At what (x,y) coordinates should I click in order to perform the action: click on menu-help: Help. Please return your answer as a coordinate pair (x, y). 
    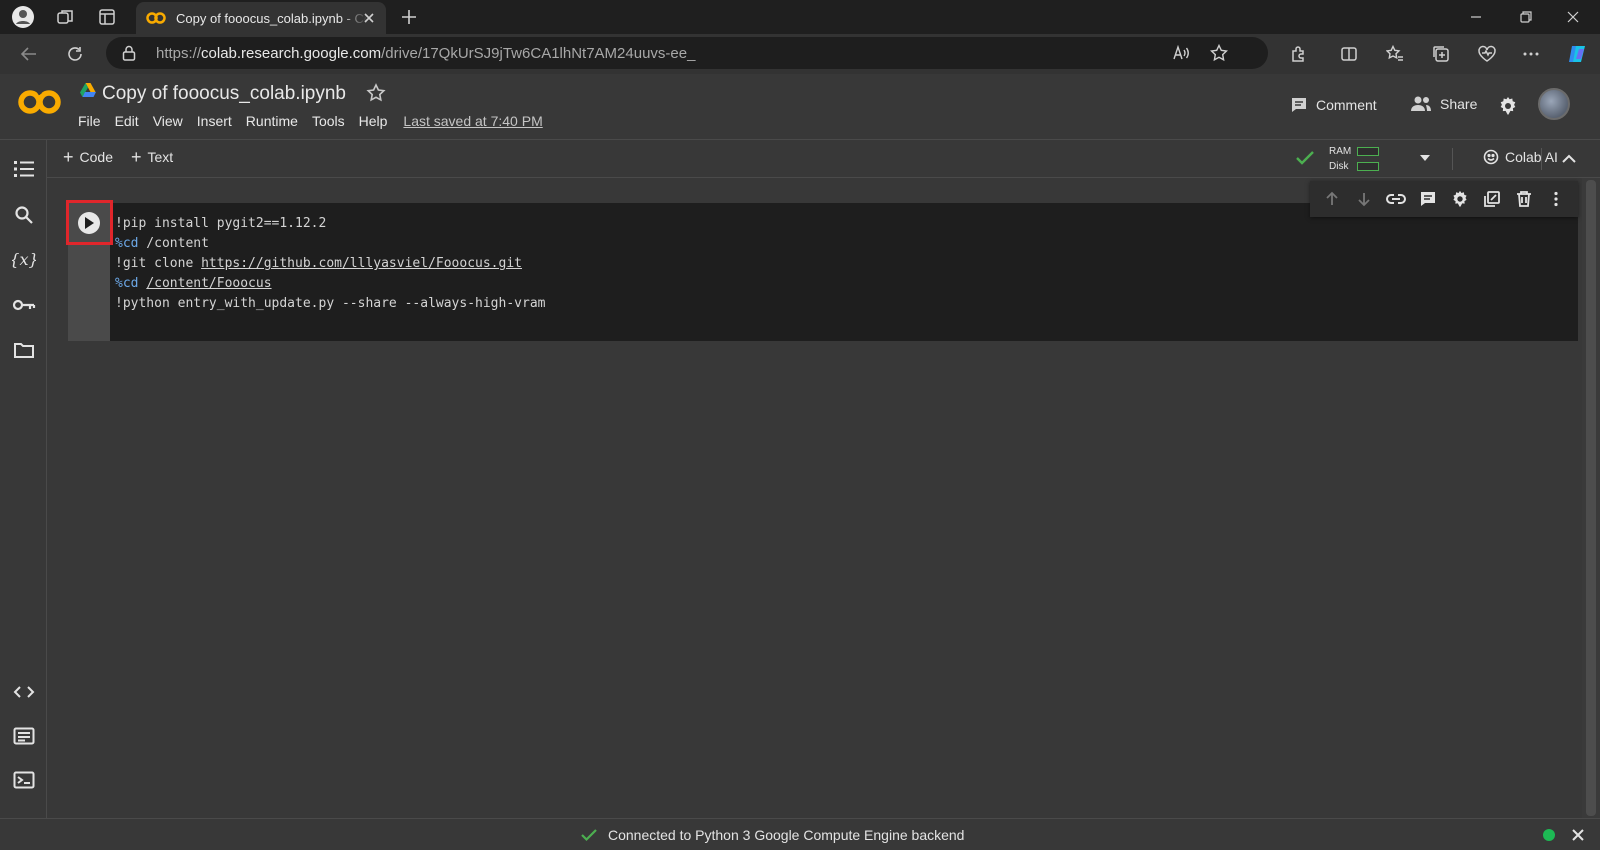
    Looking at the image, I should click on (373, 121).